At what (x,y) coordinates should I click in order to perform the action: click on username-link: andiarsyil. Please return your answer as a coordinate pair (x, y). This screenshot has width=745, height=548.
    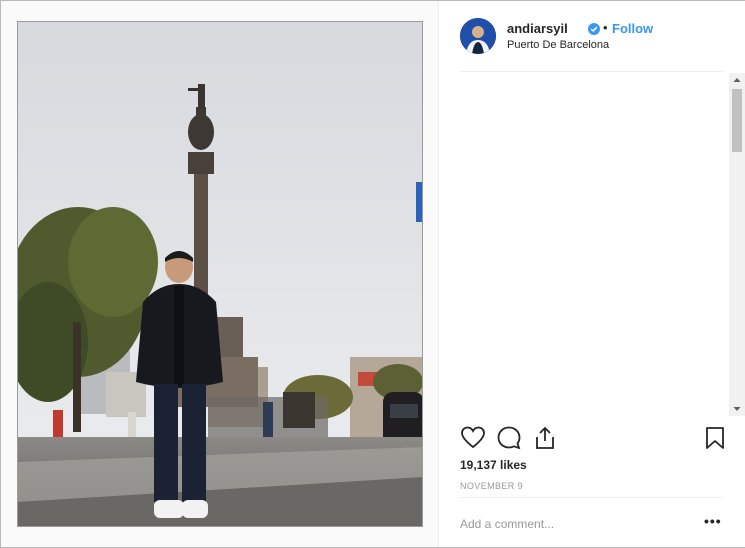
    Looking at the image, I should click on (537, 28).